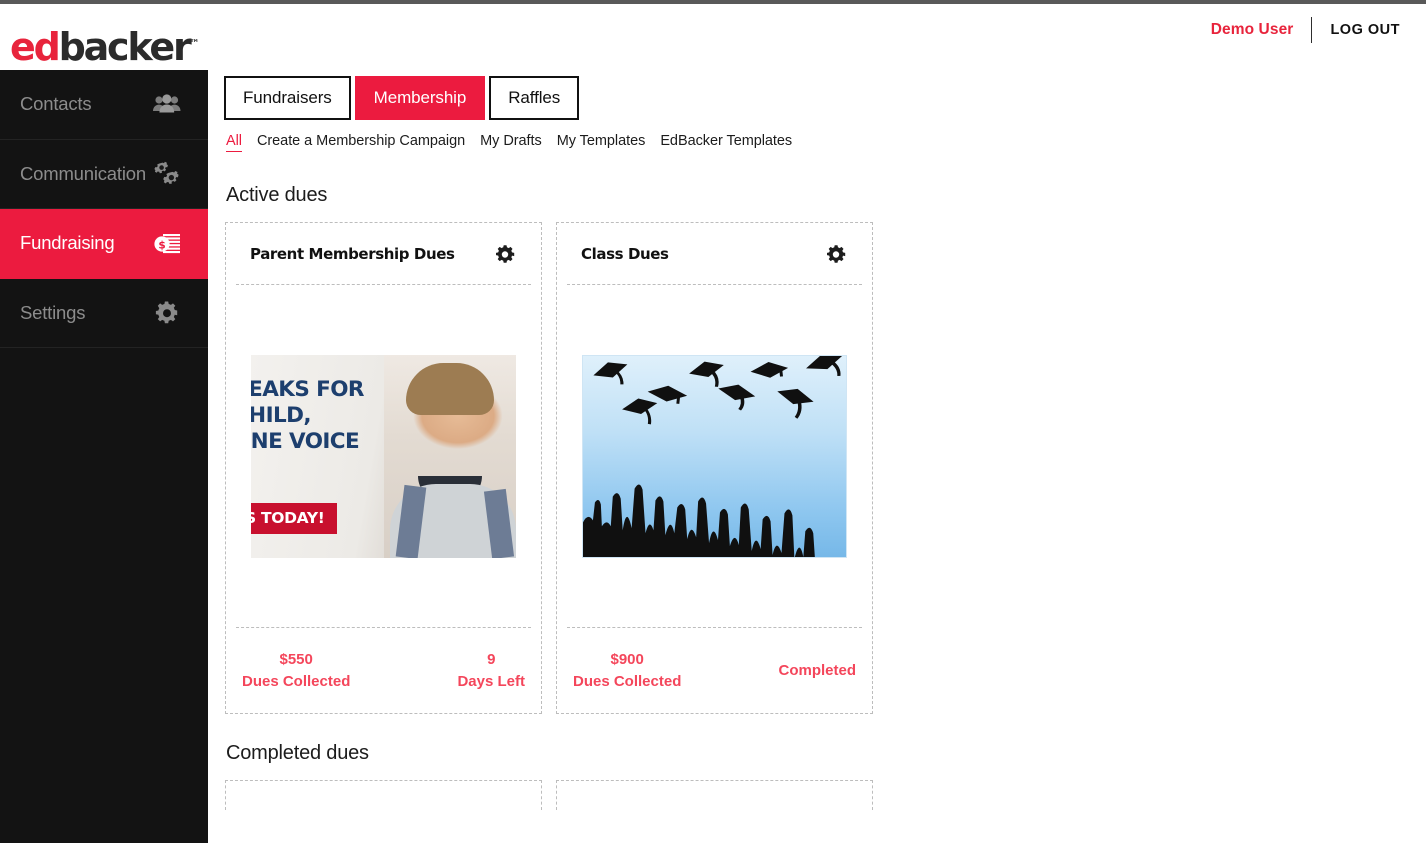  Describe the element at coordinates (726, 142) in the screenshot. I see `subnav-item-edbacker-templates: EdBacker Templates` at that location.